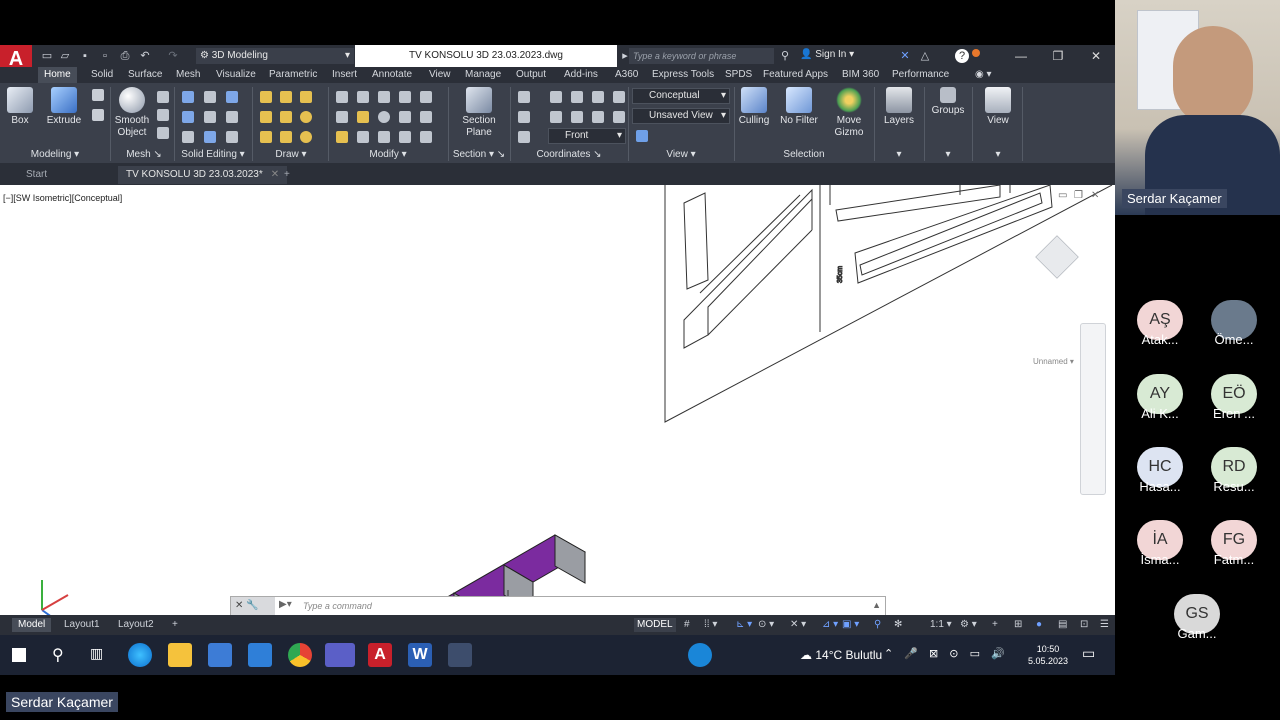  What do you see at coordinates (306, 117) in the screenshot?
I see `circle-icon` at bounding box center [306, 117].